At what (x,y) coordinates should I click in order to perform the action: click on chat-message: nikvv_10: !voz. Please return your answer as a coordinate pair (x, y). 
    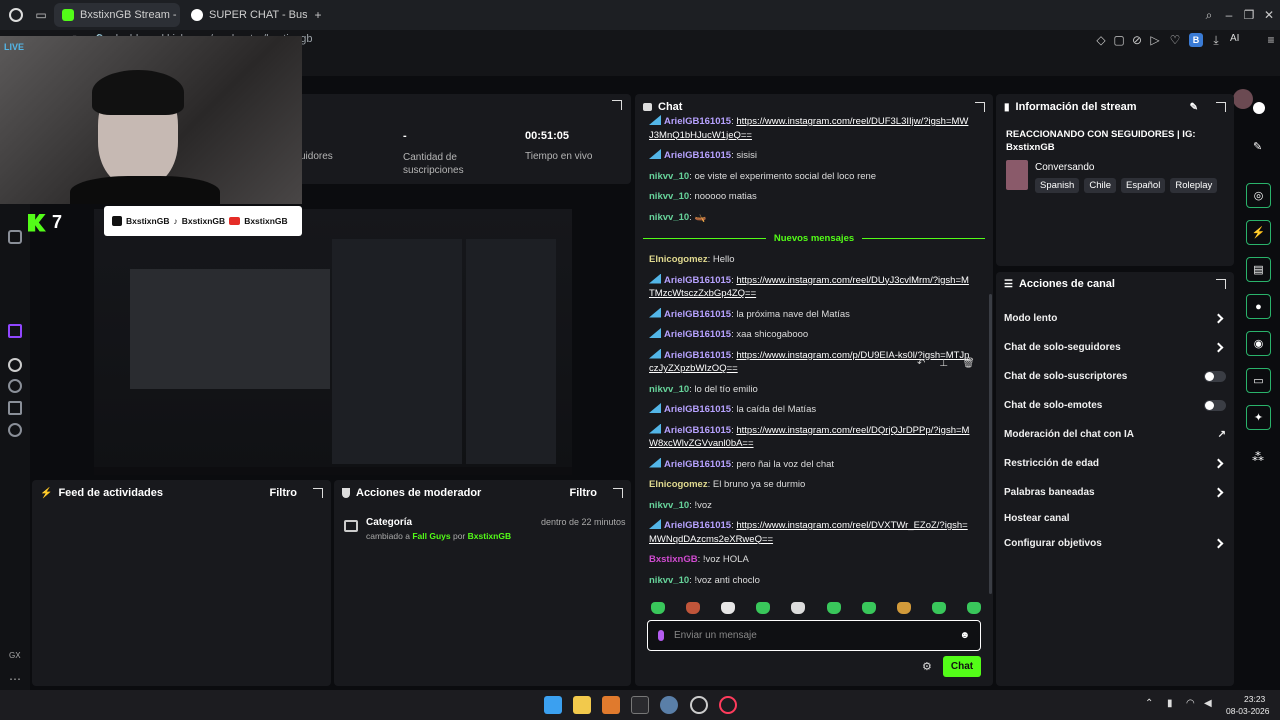
    Looking at the image, I should click on (810, 506).